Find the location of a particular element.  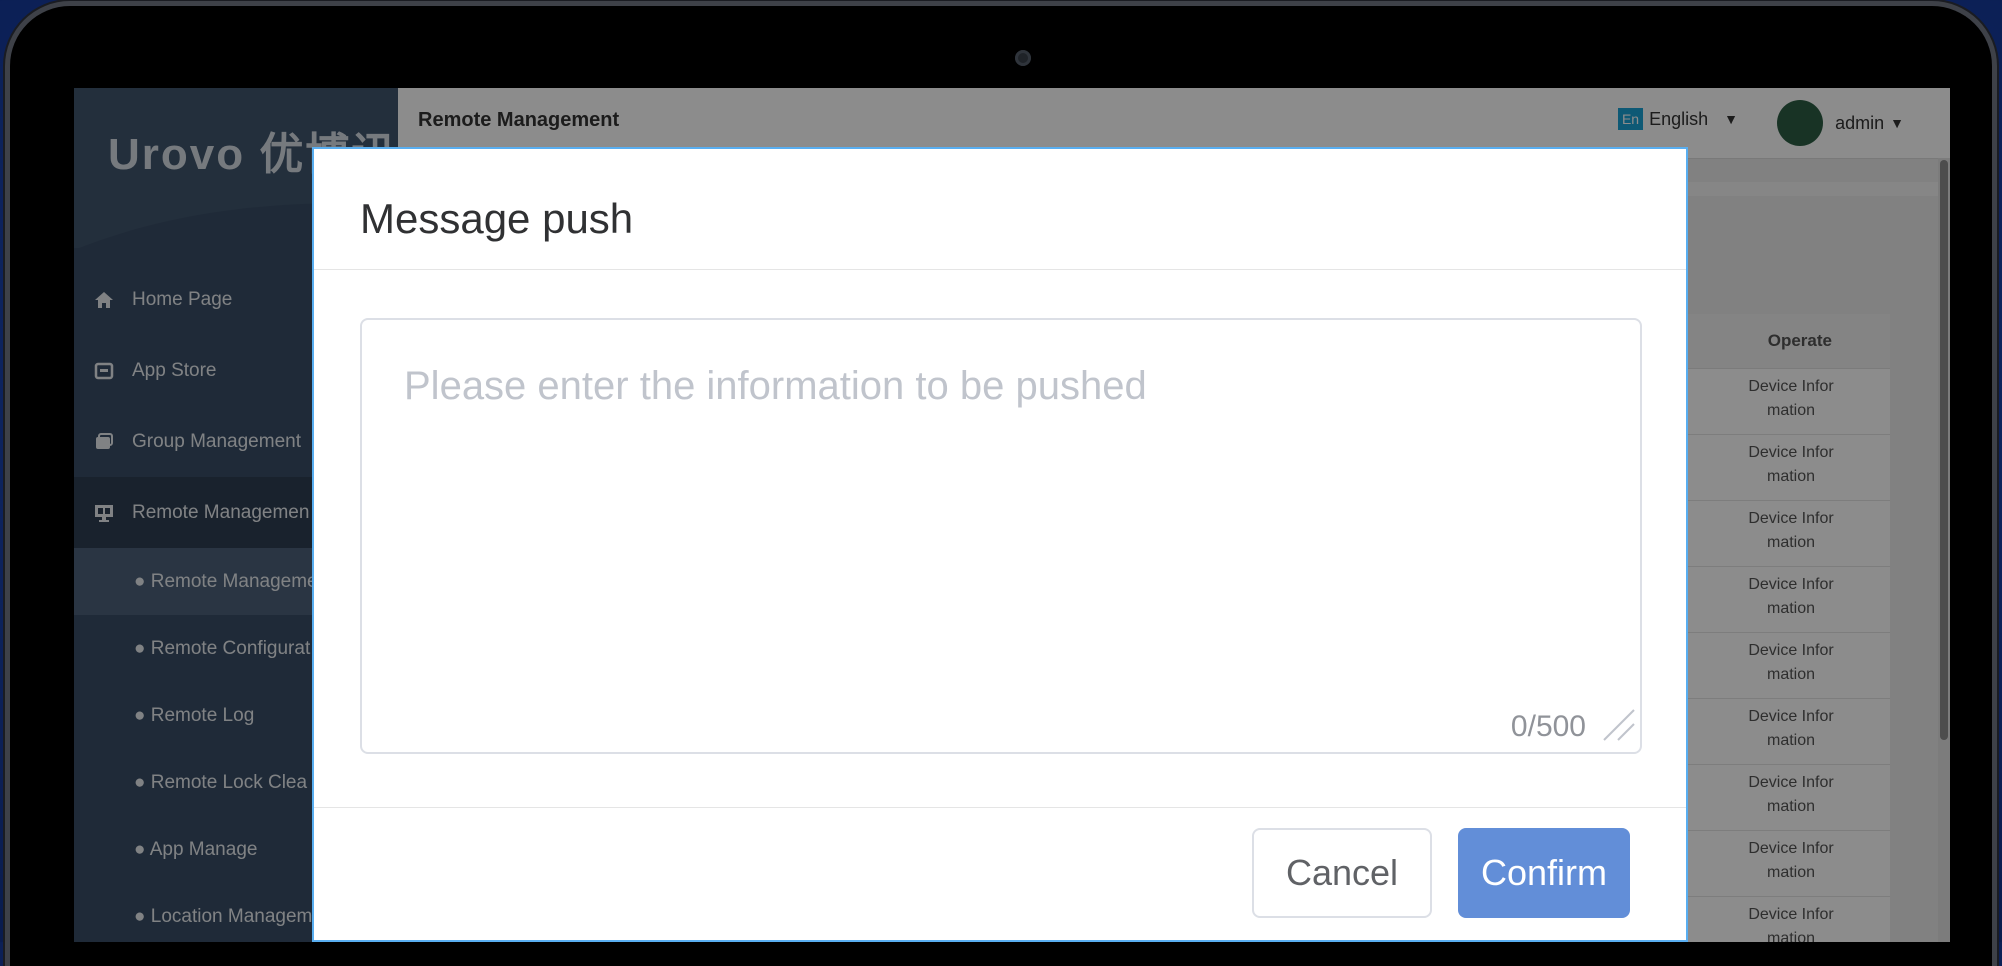

dialog-footer: Cancel Confirm is located at coordinates (1000, 873).